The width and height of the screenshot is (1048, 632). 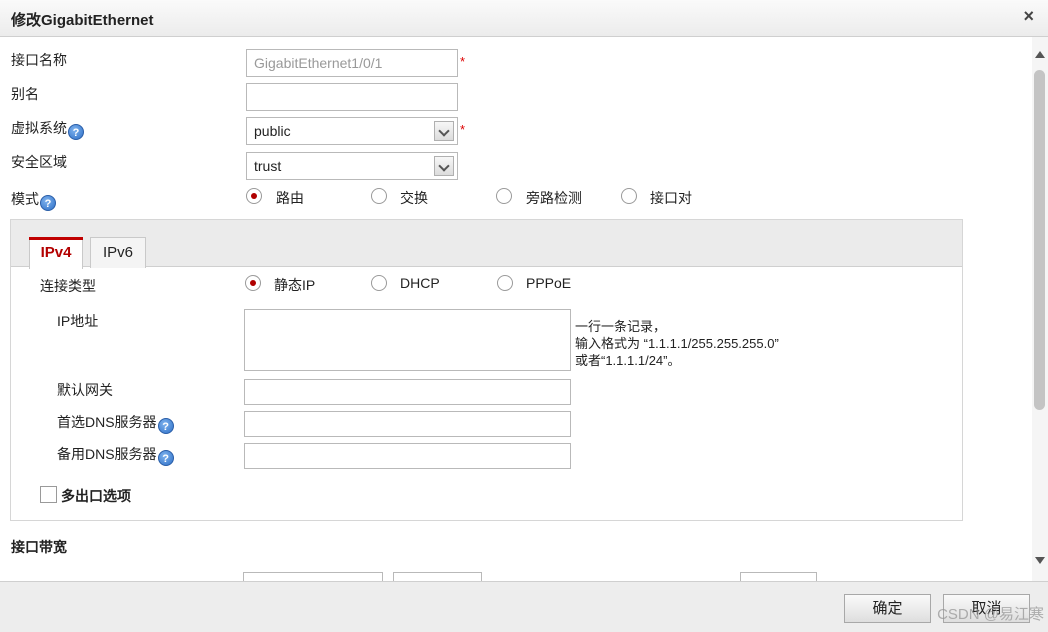 I want to click on conn-radio-dhcp, so click(x=379, y=283).